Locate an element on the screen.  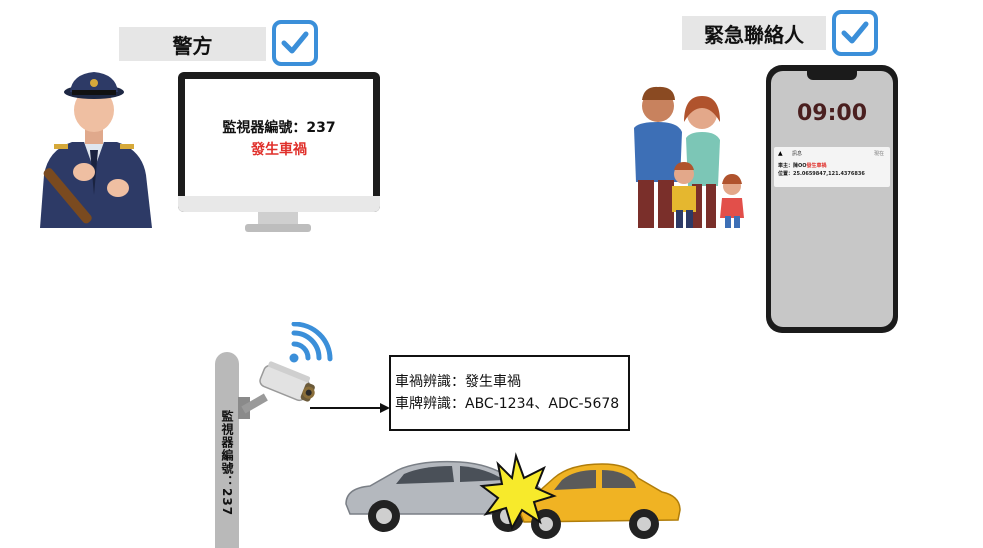
accident-recognition-text: 車禍辨識：發生車禍 is located at coordinates (458, 382).